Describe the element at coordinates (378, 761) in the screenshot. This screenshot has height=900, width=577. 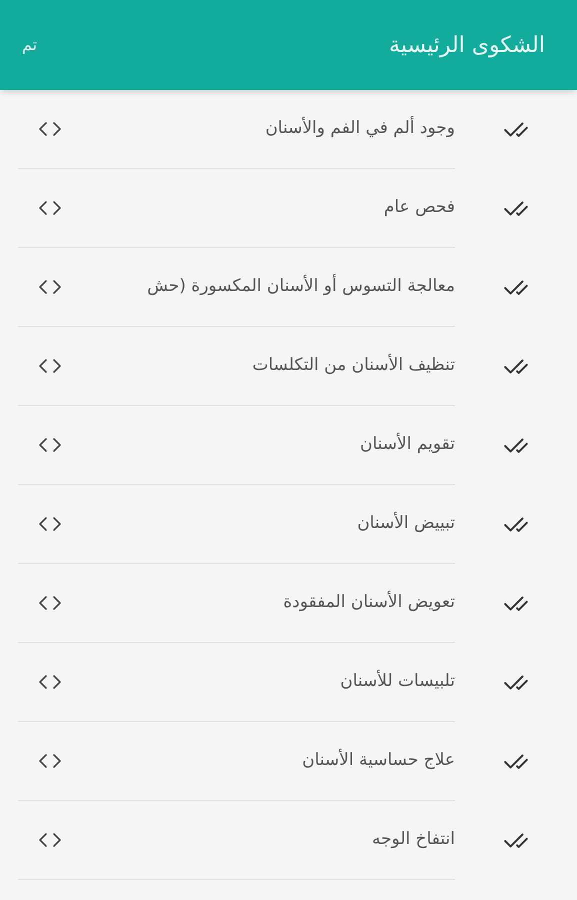
I see `complaint-label: علاج حساسية الأسنان` at that location.